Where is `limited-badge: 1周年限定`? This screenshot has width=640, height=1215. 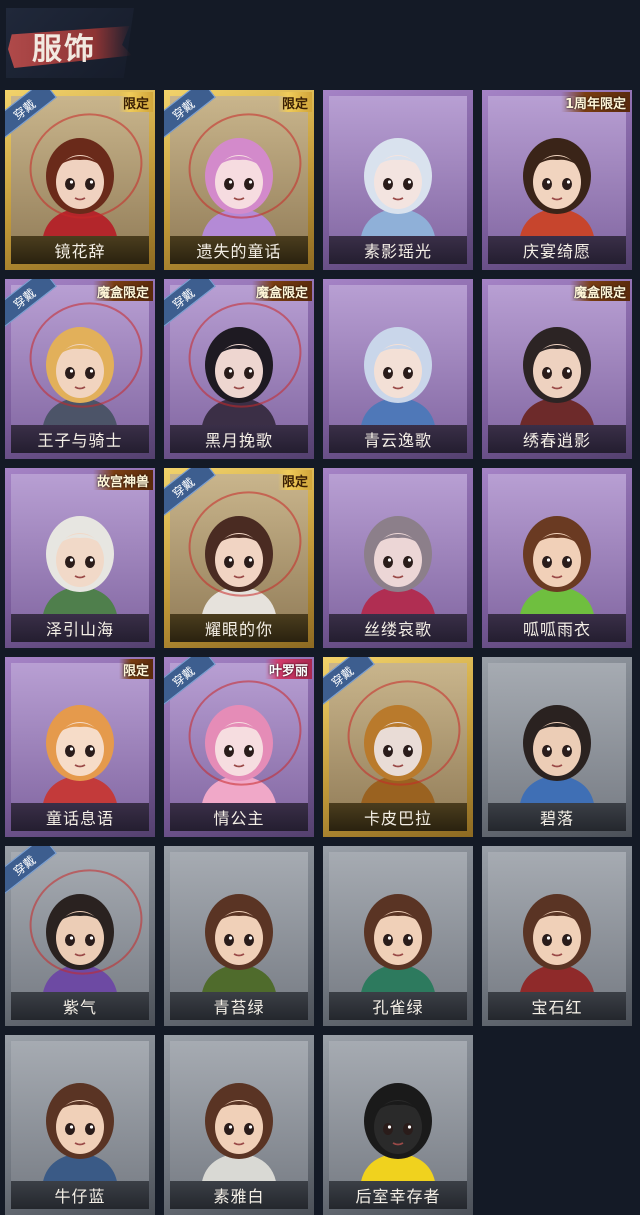 limited-badge: 1周年限定 is located at coordinates (595, 102).